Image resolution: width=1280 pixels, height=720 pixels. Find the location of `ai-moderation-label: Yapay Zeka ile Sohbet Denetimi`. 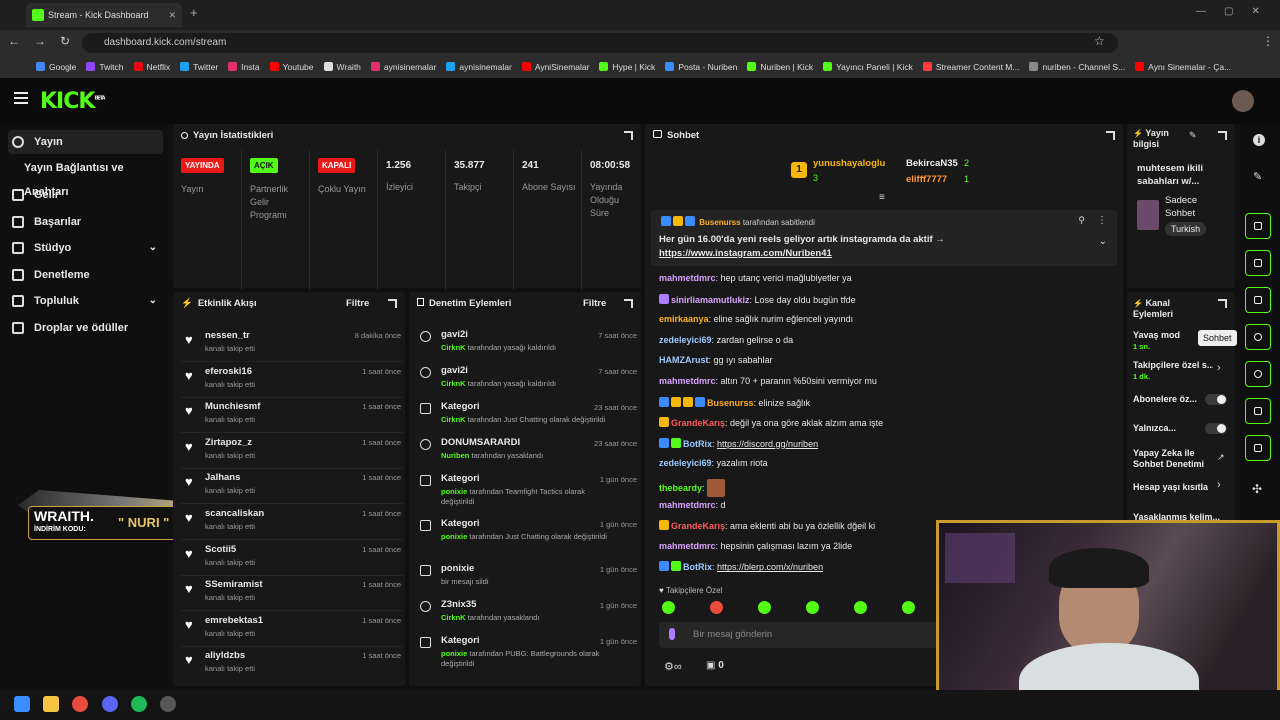

ai-moderation-label: Yapay Zeka ile Sohbet Denetimi is located at coordinates (1173, 459).